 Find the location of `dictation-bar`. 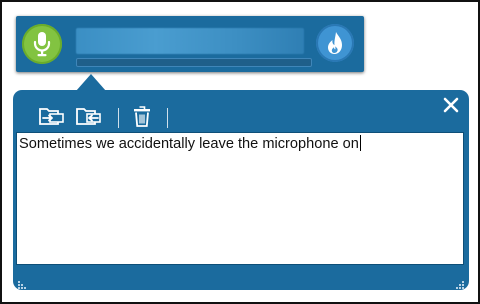

dictation-bar is located at coordinates (190, 44).